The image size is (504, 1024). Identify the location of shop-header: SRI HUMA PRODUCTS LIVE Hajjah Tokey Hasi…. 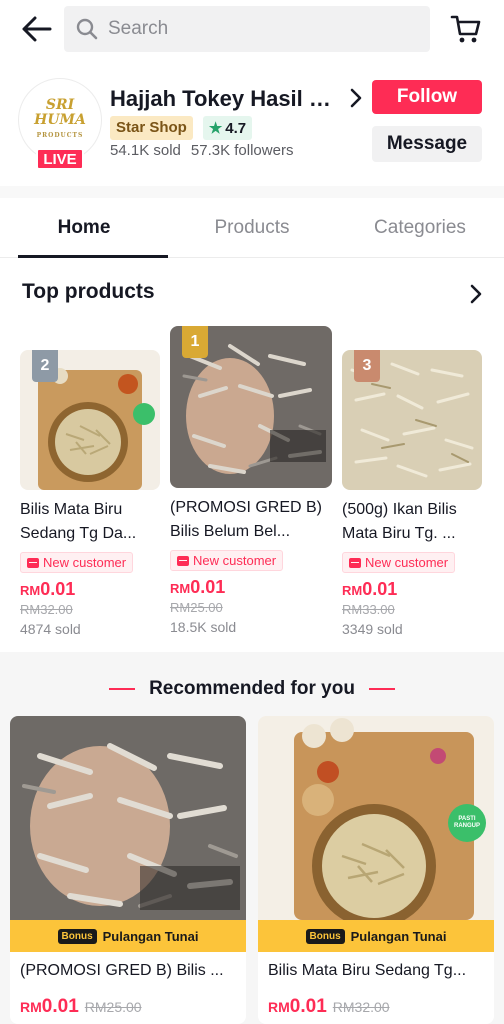
(252, 126).